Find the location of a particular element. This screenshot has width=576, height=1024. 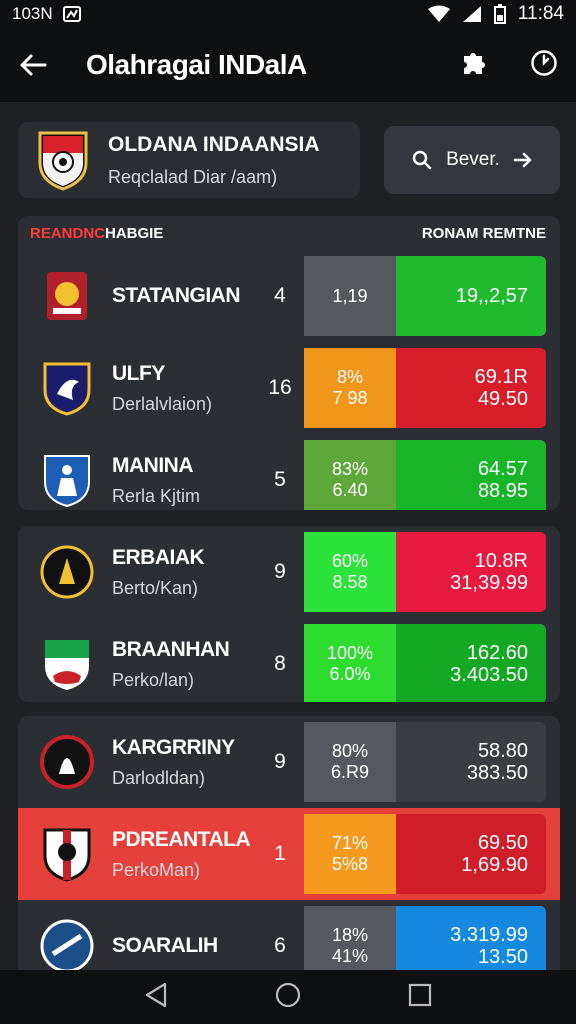

stat-b1: 64.57 is located at coordinates (502, 469).